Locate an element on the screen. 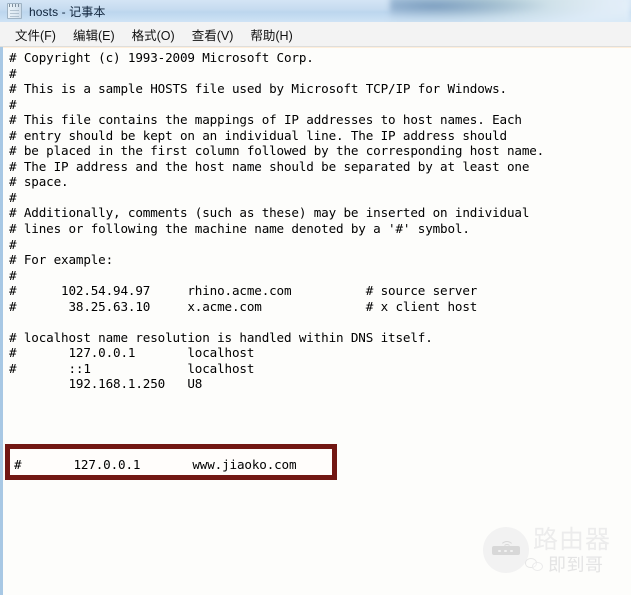 The width and height of the screenshot is (631, 595). router-signal-arc-inner is located at coordinates (507, 547).